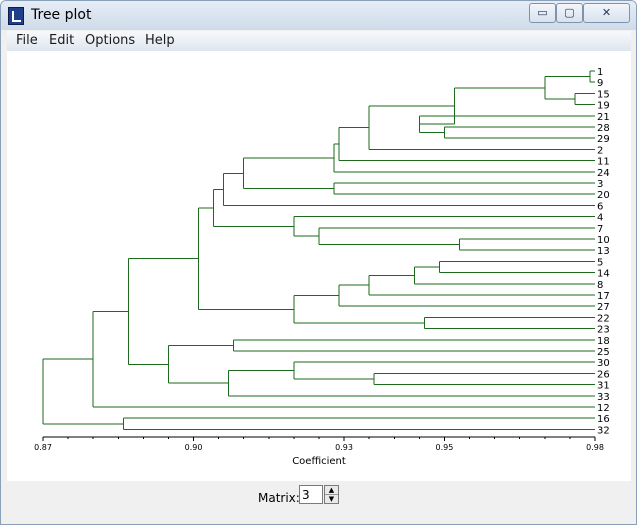  Describe the element at coordinates (603, 419) in the screenshot. I see `leaf-label-16: 16` at that location.